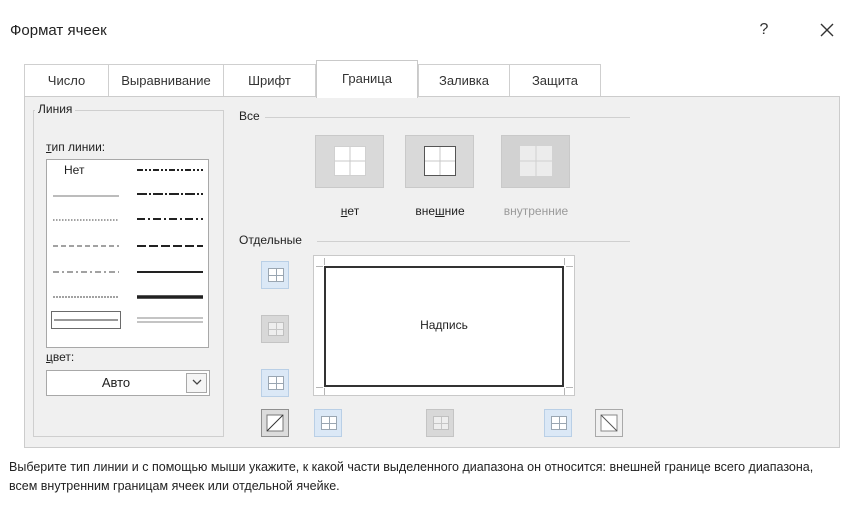  I want to click on border-inside-vertical-button, so click(440, 423).